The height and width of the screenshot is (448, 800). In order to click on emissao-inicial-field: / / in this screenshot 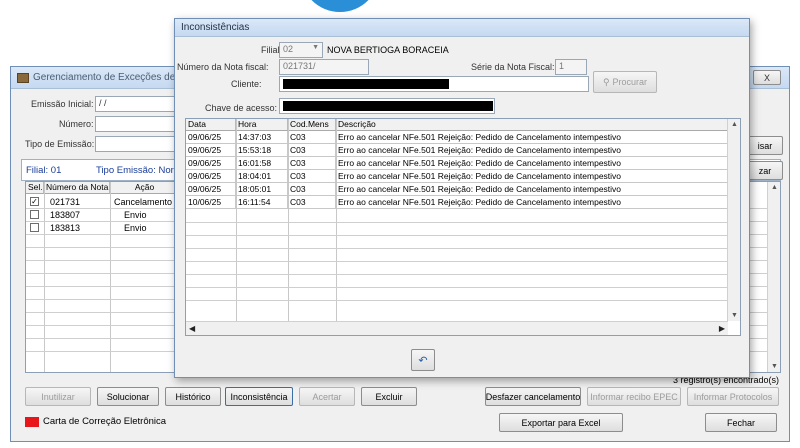, I will do `click(135, 104)`.